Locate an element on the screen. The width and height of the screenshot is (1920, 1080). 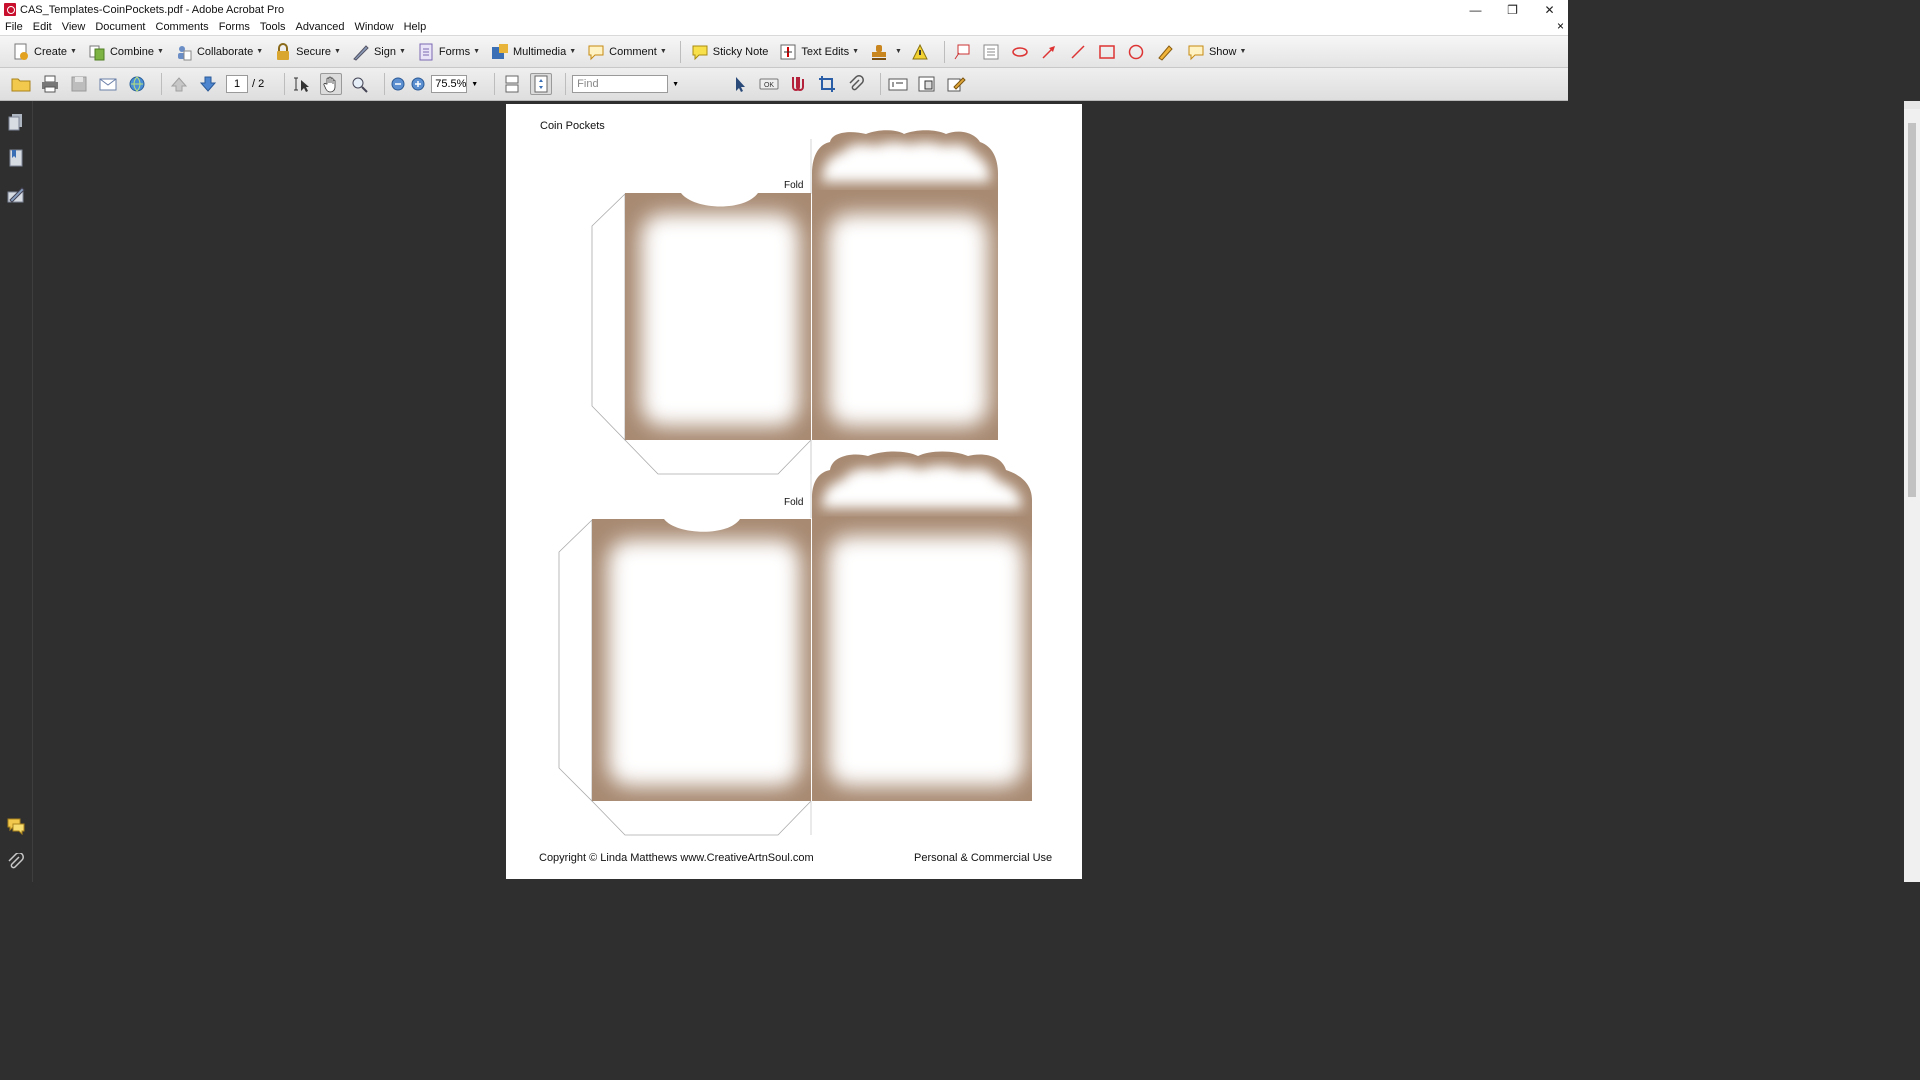
bookmark-icon is located at coordinates (16, 158).